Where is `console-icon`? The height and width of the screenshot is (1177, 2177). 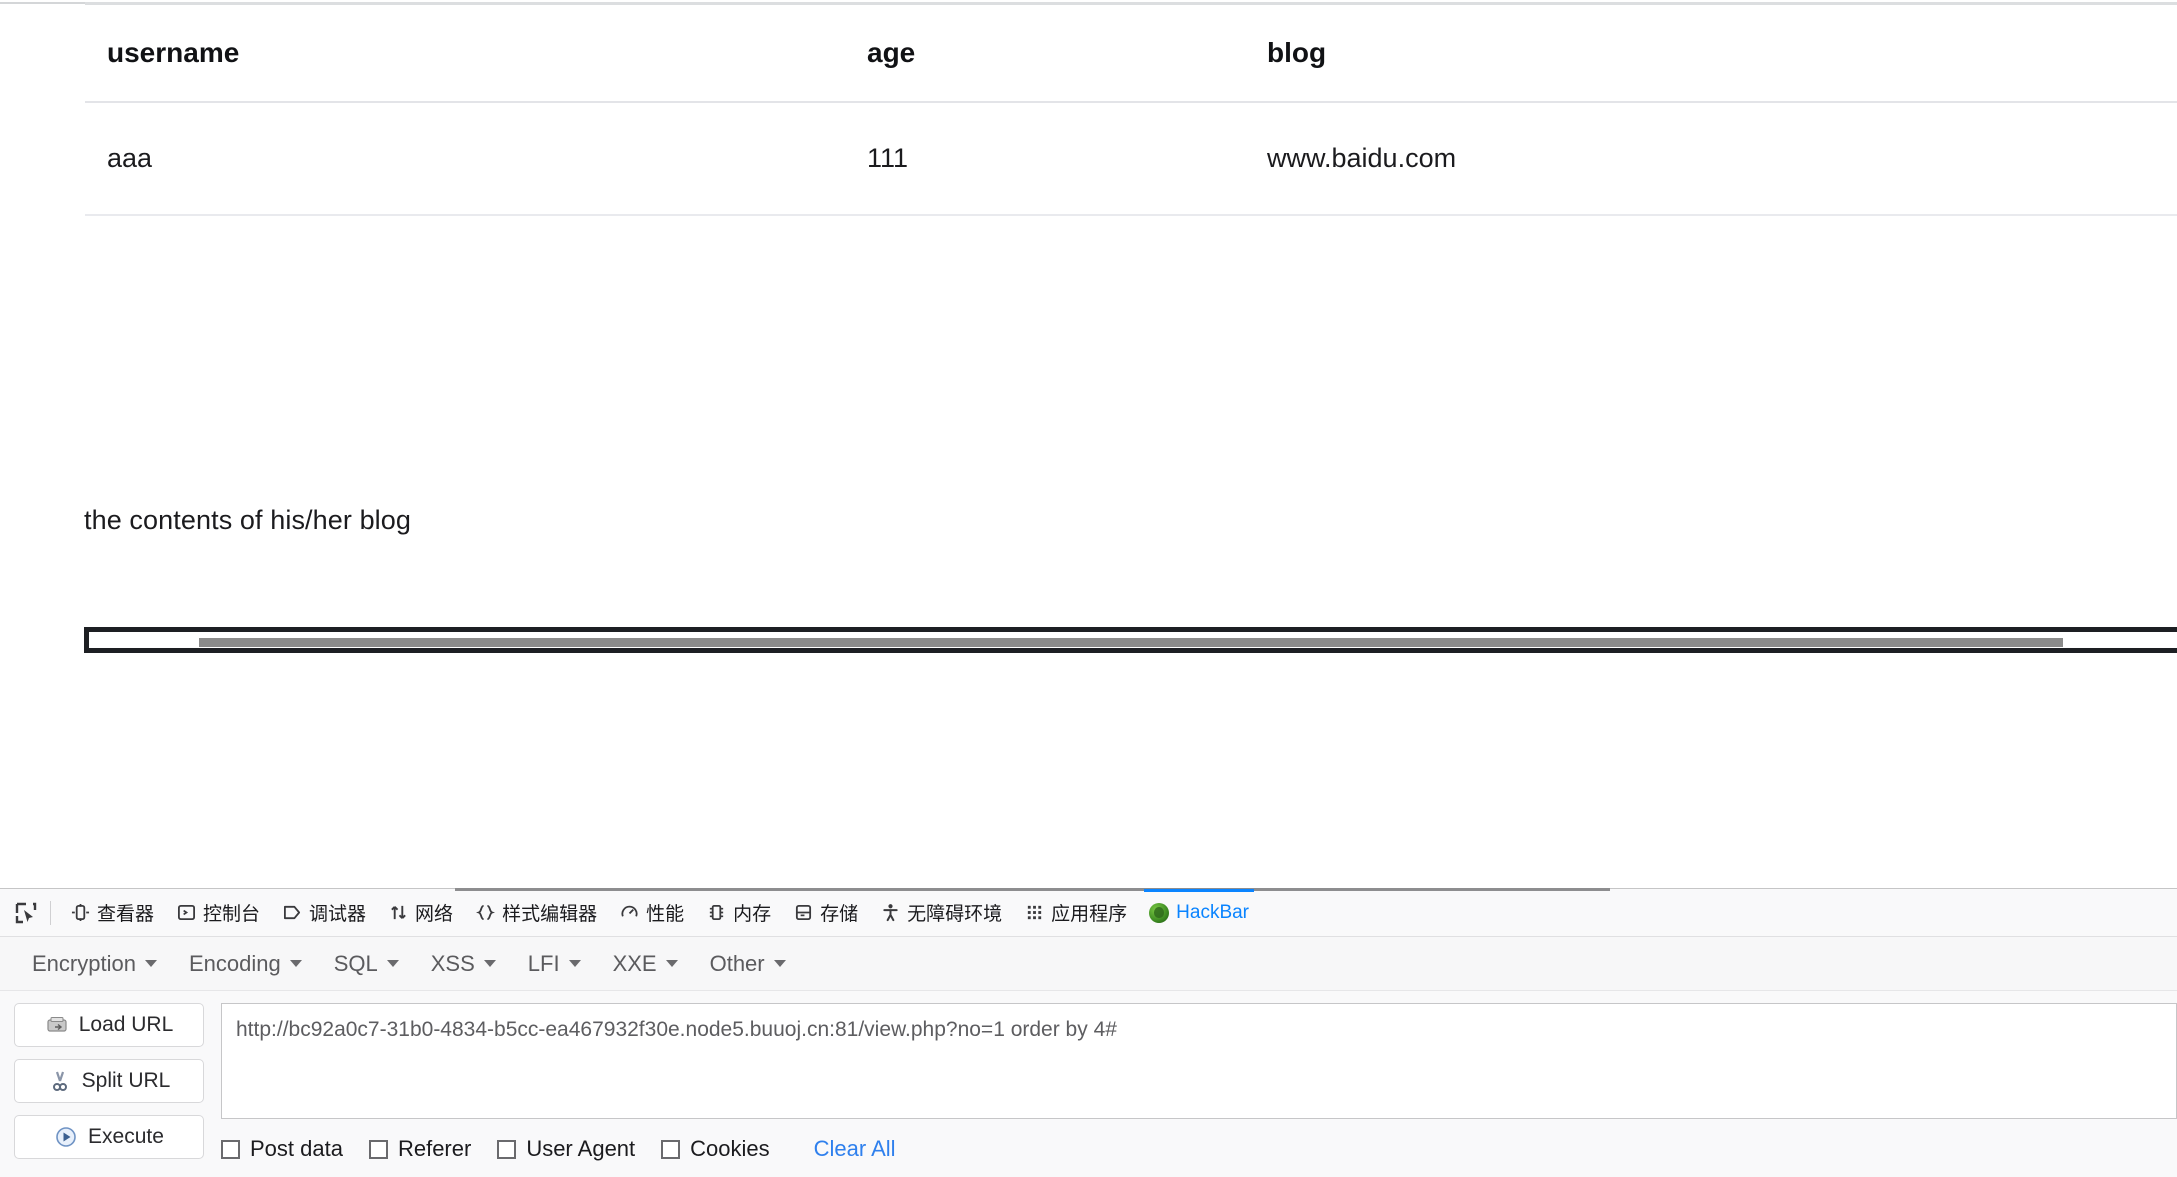 console-icon is located at coordinates (186, 913).